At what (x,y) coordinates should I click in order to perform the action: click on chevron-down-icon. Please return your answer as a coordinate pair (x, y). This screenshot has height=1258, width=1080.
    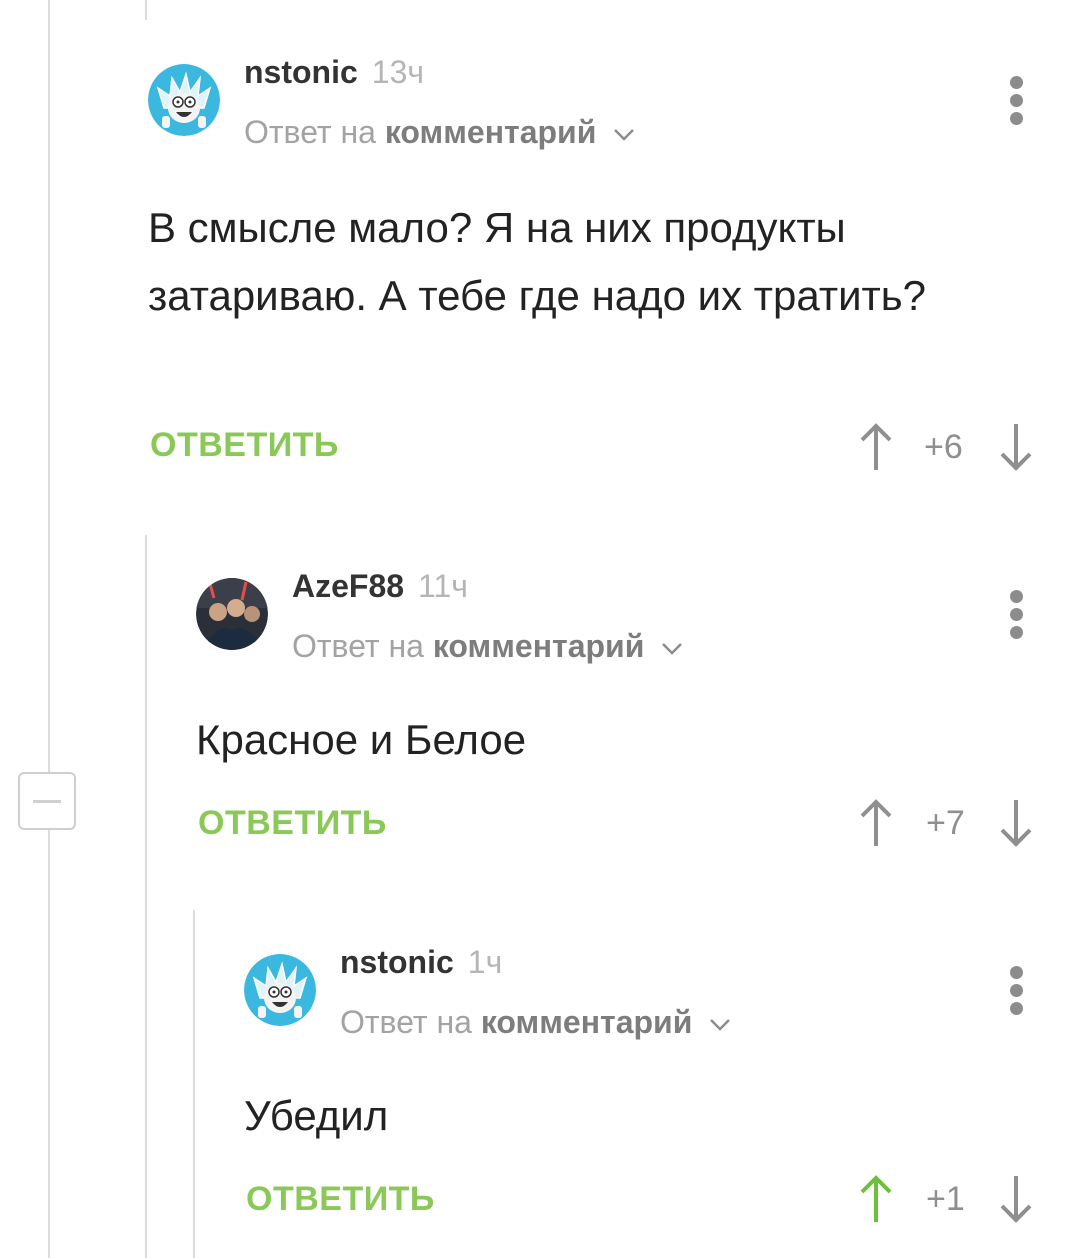
    Looking at the image, I should click on (720, 1025).